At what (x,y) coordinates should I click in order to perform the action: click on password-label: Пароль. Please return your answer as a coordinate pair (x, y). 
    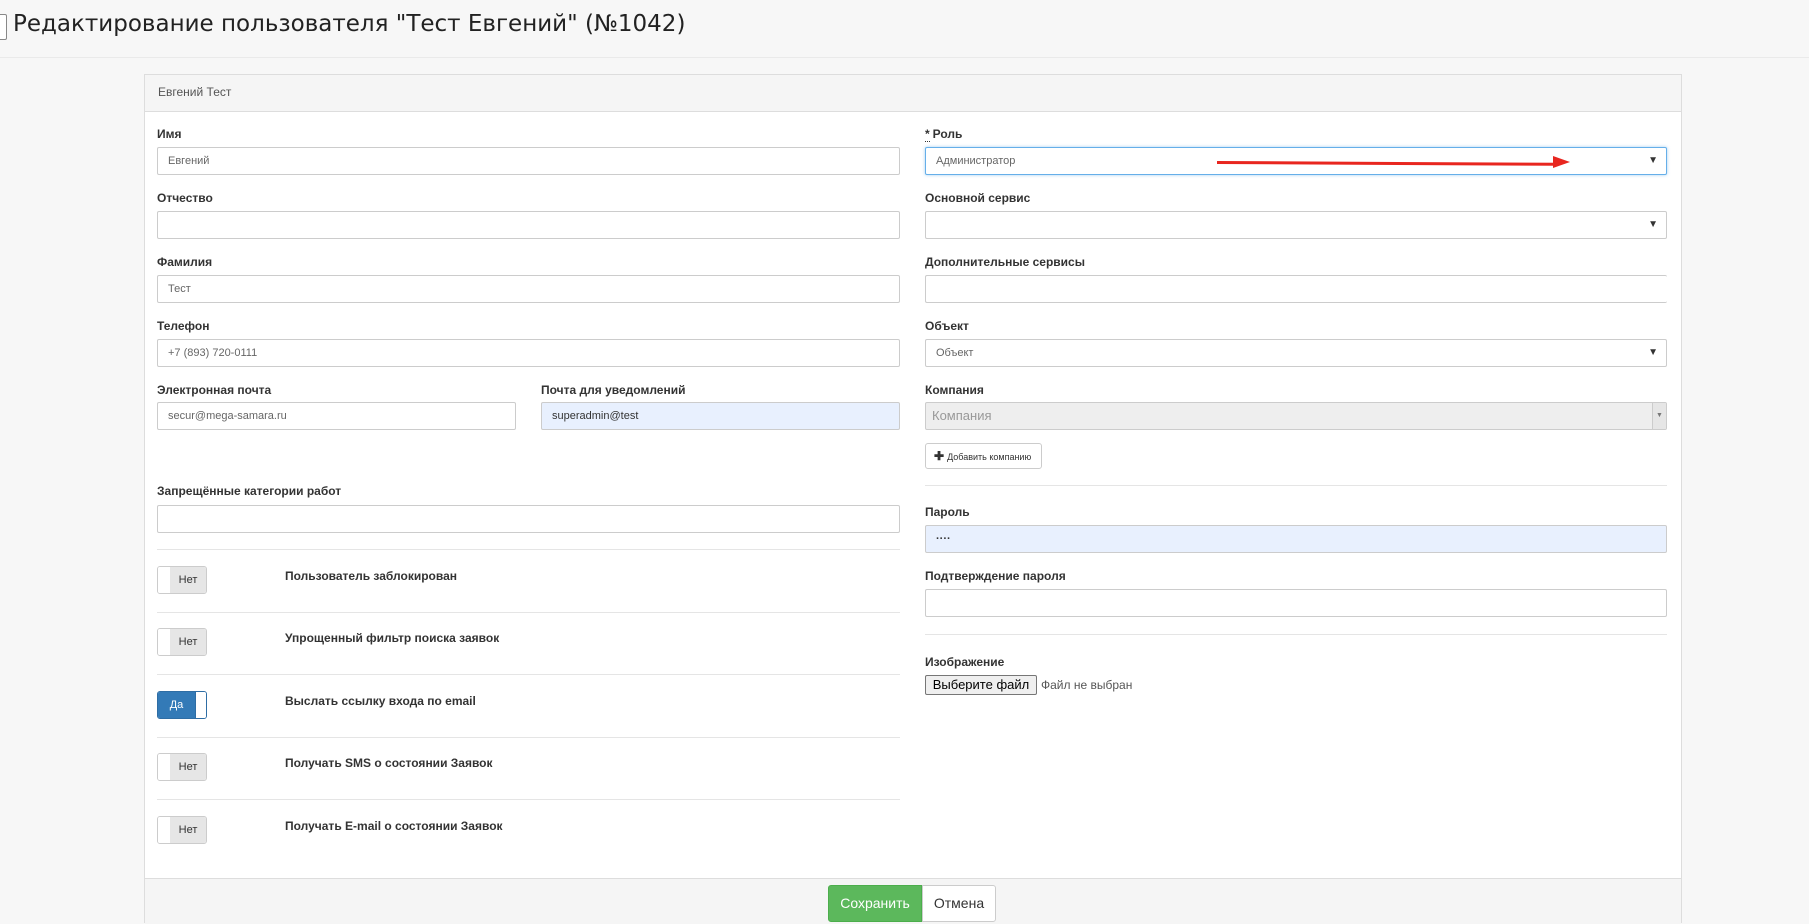
    Looking at the image, I should click on (947, 512).